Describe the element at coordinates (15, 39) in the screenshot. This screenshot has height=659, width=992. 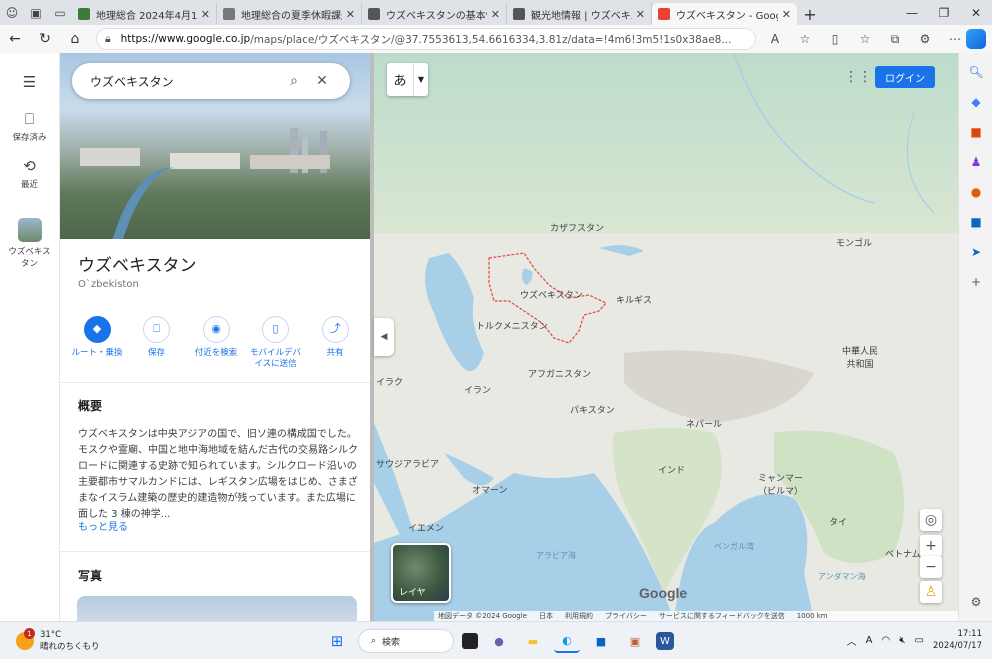
I see `back-button: ←` at that location.